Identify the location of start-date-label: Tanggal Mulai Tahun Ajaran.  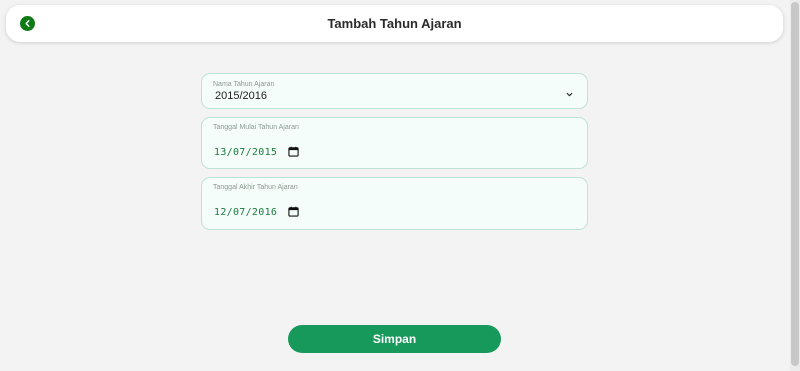
(256, 127).